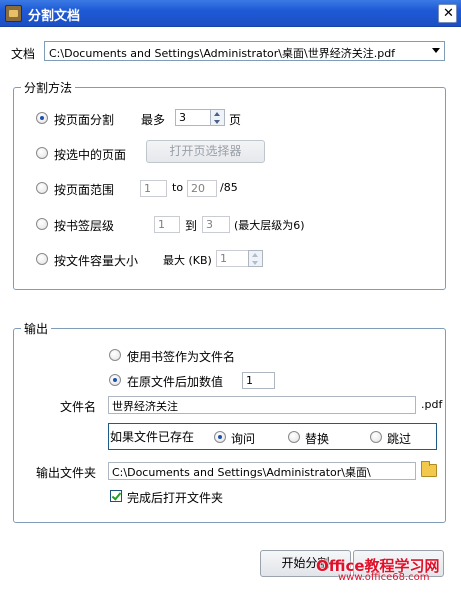 The image size is (461, 593). Describe the element at coordinates (42, 153) in the screenshot. I see `radio-by-selected` at that location.